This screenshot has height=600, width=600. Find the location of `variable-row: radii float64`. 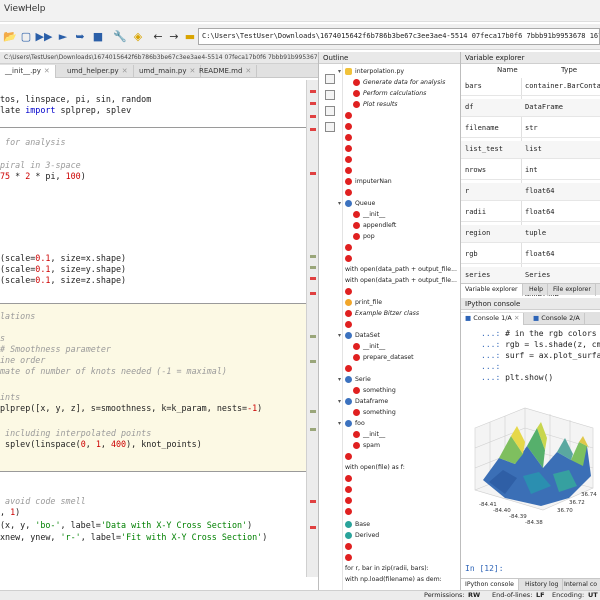

variable-row: radii float64 is located at coordinates (530, 213).